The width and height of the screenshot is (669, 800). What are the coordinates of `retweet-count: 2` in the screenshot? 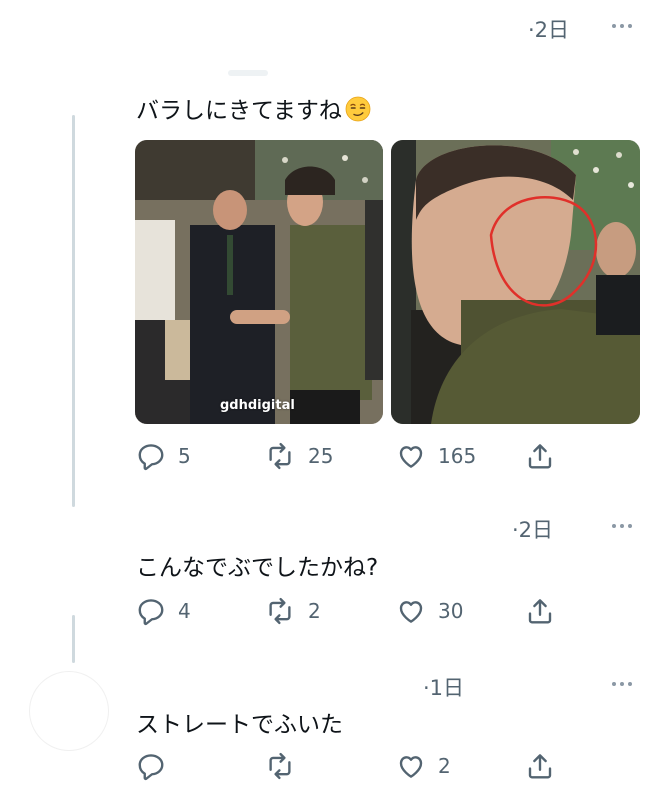 It's located at (314, 611).